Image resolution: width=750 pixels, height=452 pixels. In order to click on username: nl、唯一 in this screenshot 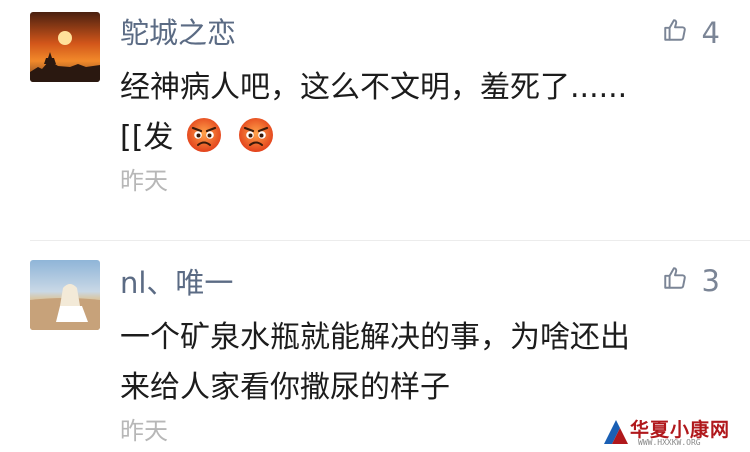, I will do `click(176, 283)`.